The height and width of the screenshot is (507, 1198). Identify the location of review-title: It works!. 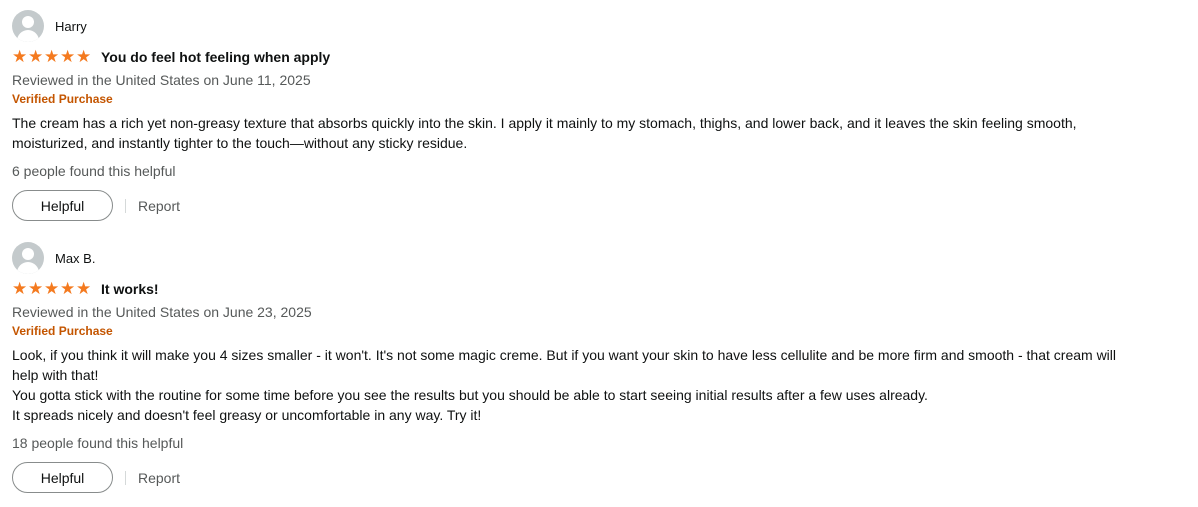
(130, 289).